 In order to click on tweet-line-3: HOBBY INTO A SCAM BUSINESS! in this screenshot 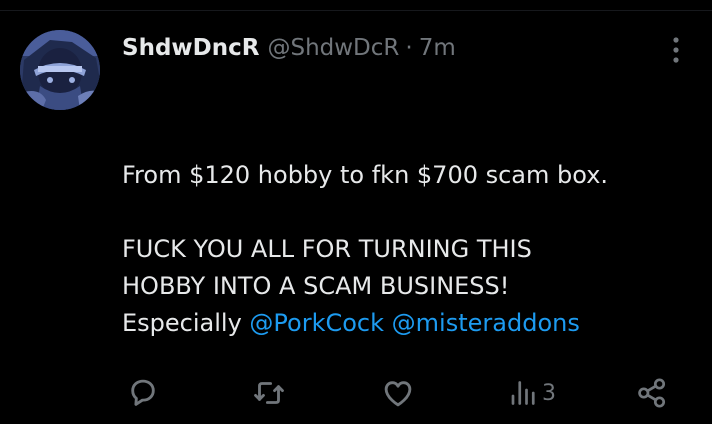, I will do `click(316, 286)`.